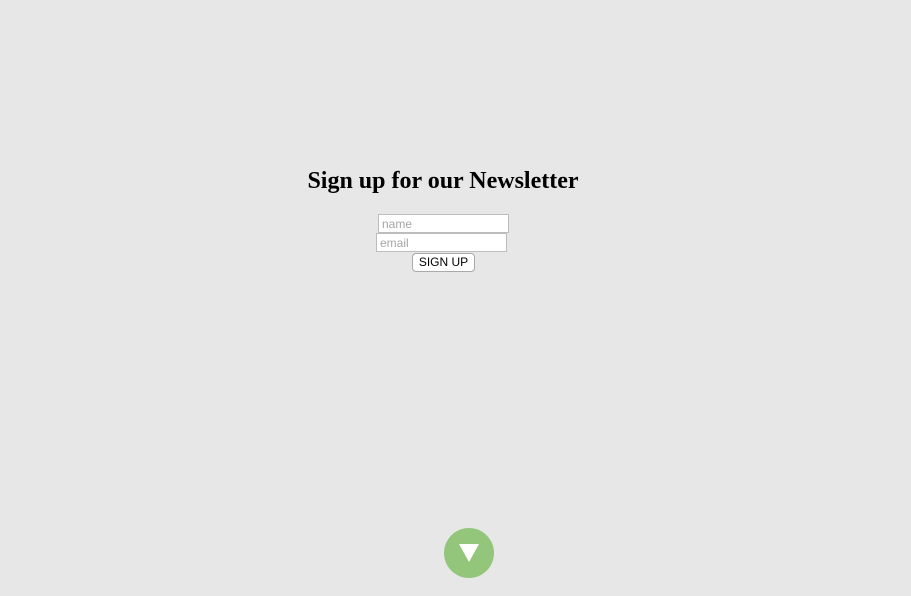 This screenshot has width=911, height=596. What do you see at coordinates (443, 181) in the screenshot?
I see `newsletter-heading: Sign up for our Newsletter` at bounding box center [443, 181].